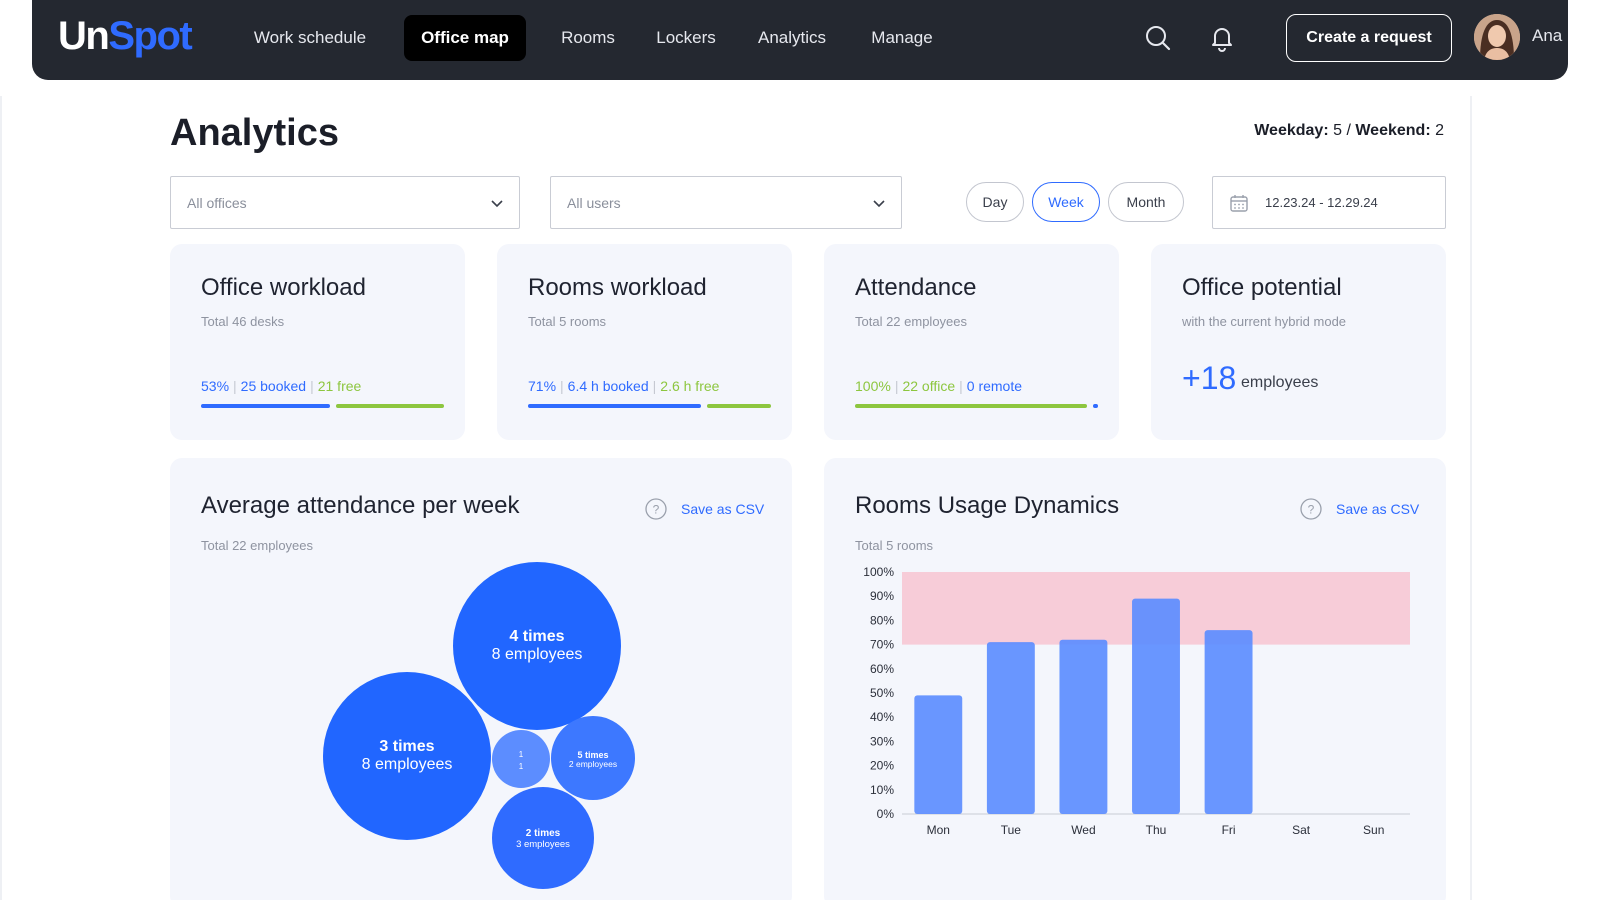  I want to click on bubble-3-times: 3 times 8 employees, so click(407, 756).